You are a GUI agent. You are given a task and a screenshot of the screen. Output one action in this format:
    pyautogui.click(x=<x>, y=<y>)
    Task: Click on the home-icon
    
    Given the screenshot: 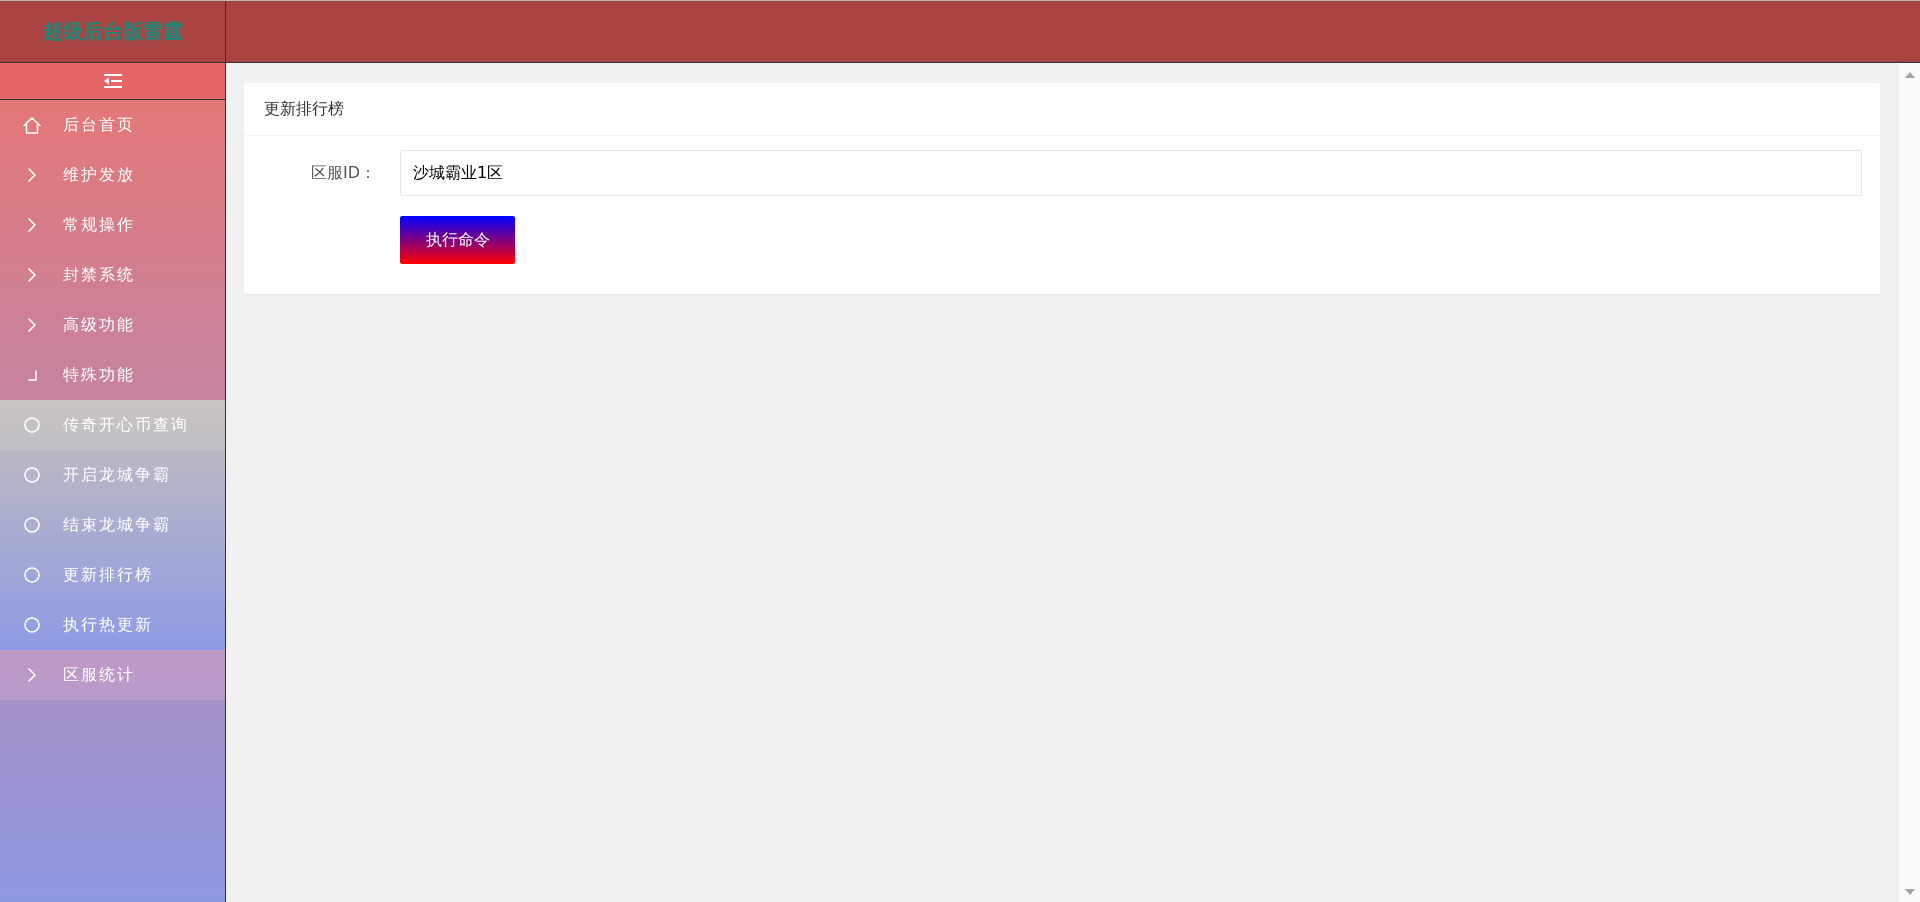 What is the action you would take?
    pyautogui.click(x=32, y=125)
    